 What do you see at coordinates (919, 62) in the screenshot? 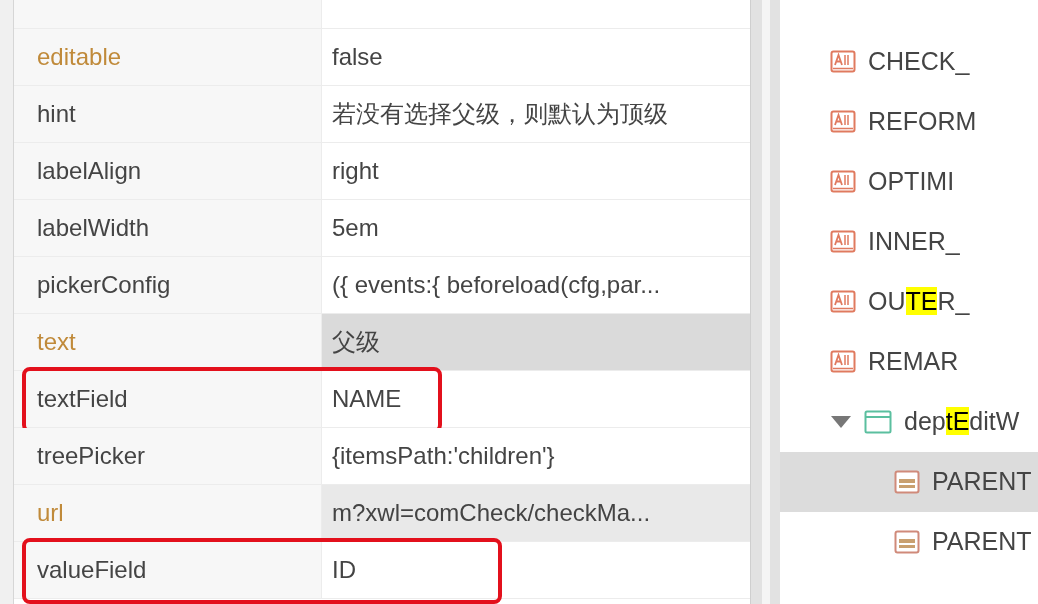
I see `tree-item-label: CHECK_` at bounding box center [919, 62].